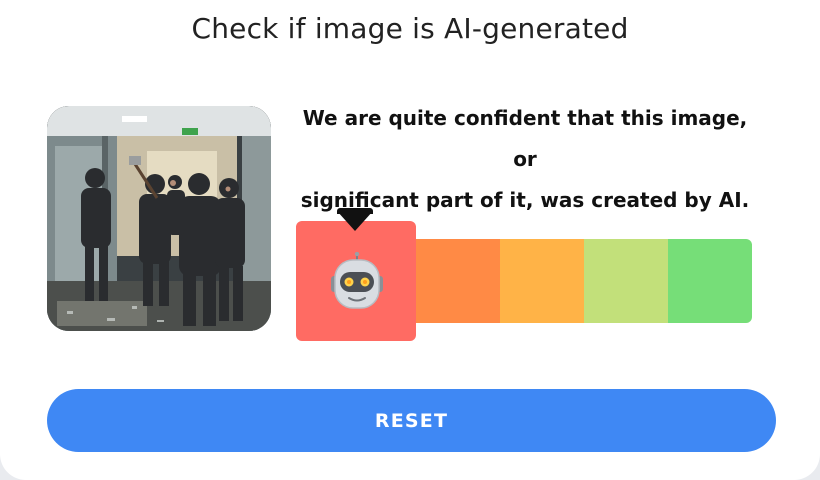 The width and height of the screenshot is (820, 480). What do you see at coordinates (411, 420) in the screenshot?
I see `reset-button: RESET` at bounding box center [411, 420].